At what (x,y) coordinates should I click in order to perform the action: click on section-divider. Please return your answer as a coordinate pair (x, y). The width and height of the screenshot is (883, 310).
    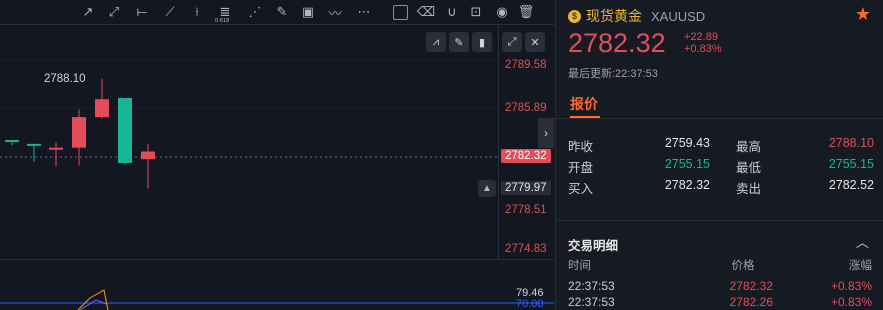
    Looking at the image, I should click on (719, 220).